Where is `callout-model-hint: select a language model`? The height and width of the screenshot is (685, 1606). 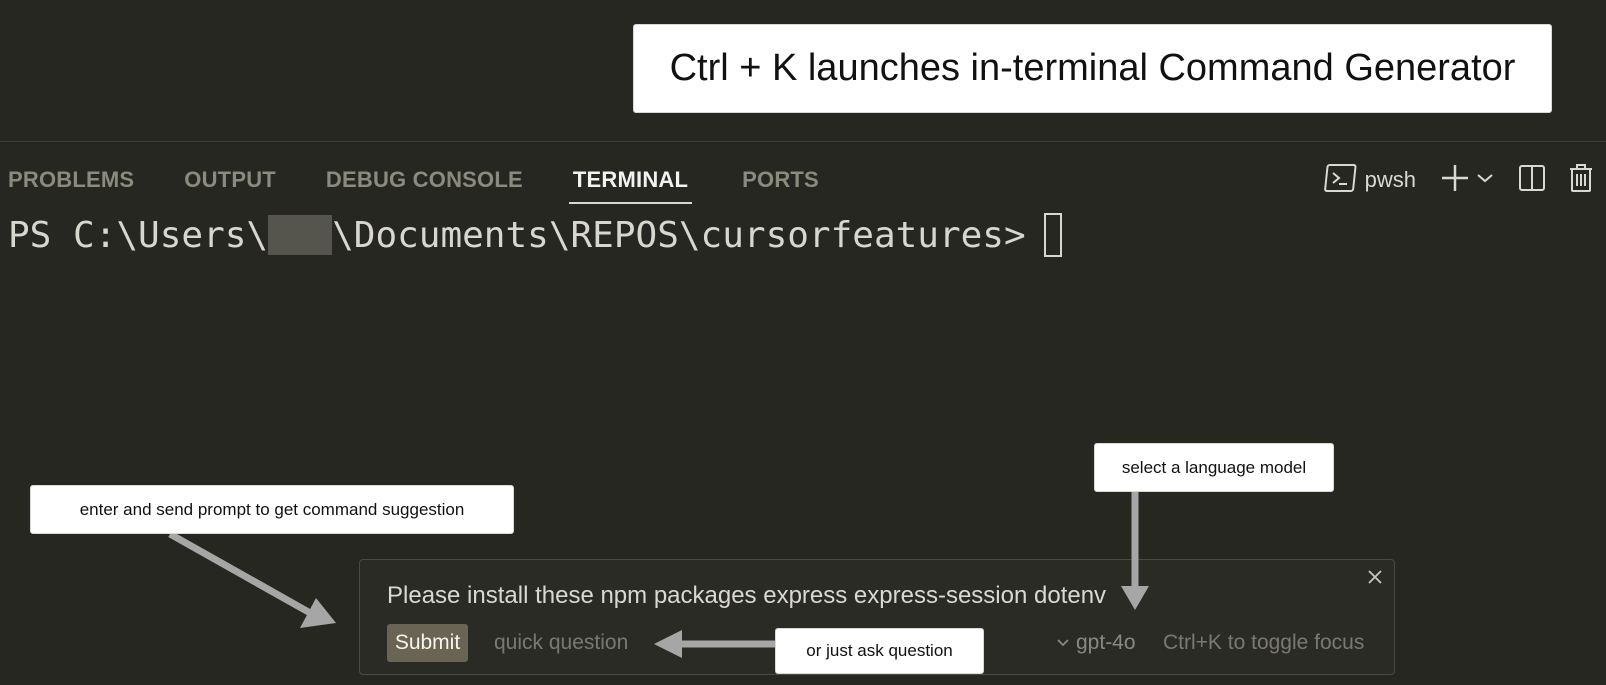
callout-model-hint: select a language model is located at coordinates (1214, 467).